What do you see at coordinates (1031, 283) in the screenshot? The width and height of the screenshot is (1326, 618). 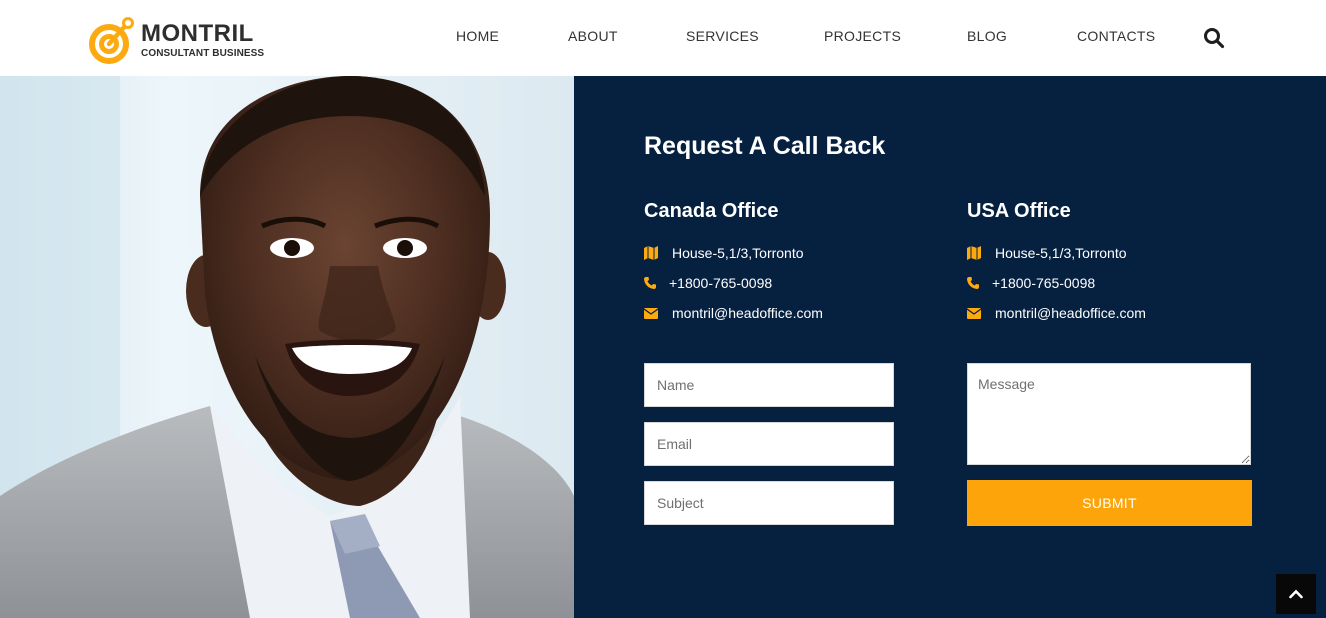 I see `office-usa-phone: +1800-765-0098` at bounding box center [1031, 283].